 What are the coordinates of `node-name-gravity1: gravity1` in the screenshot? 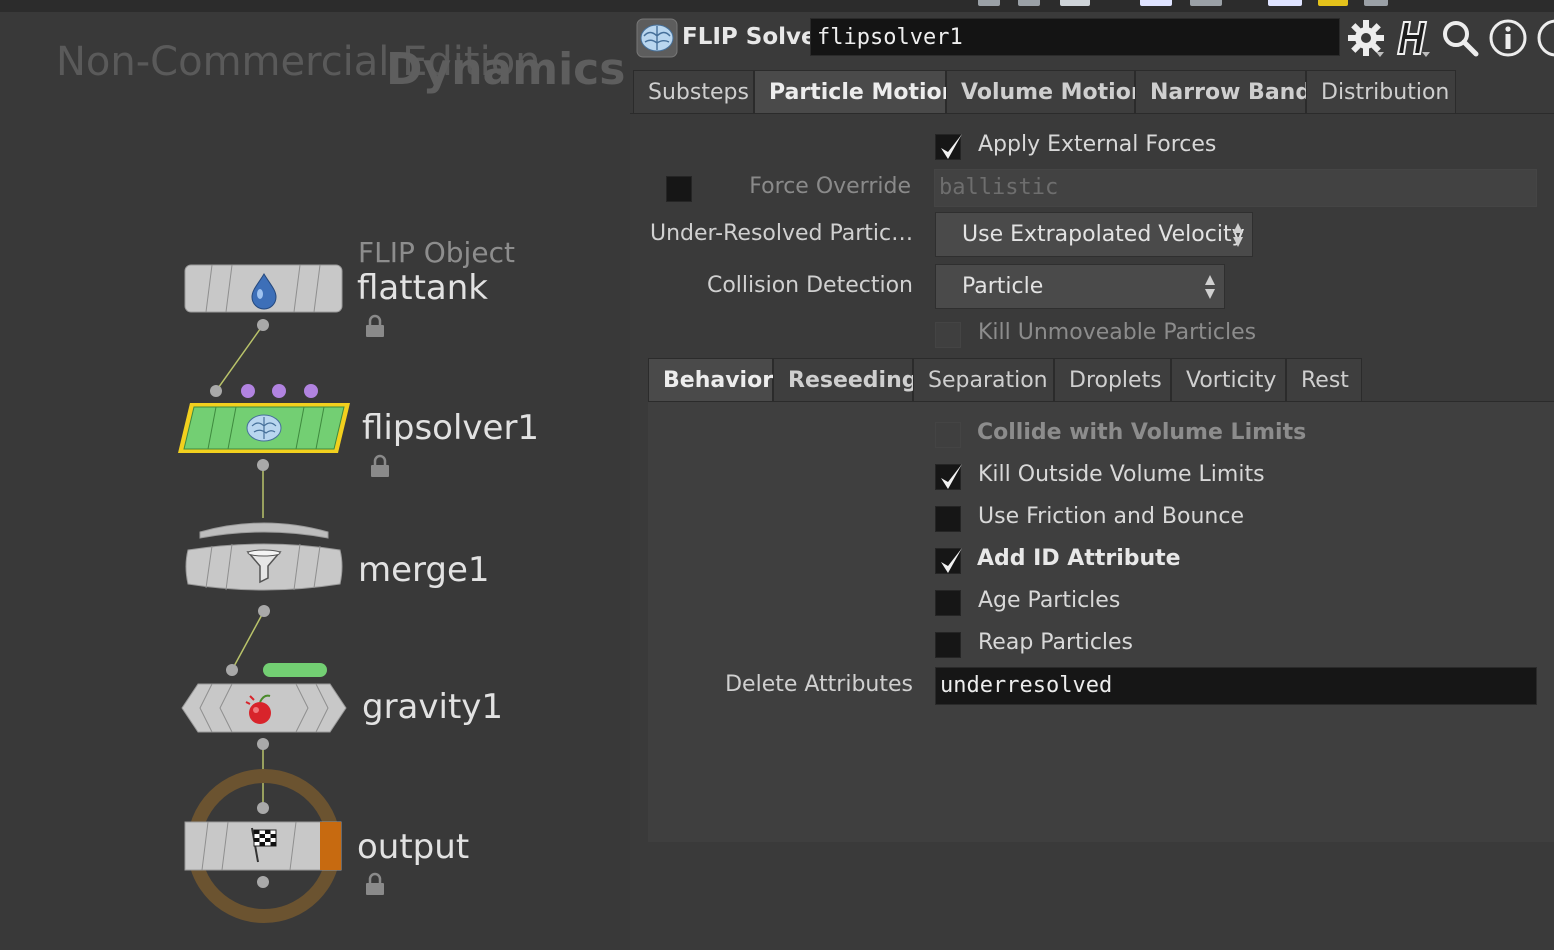 It's located at (432, 707).